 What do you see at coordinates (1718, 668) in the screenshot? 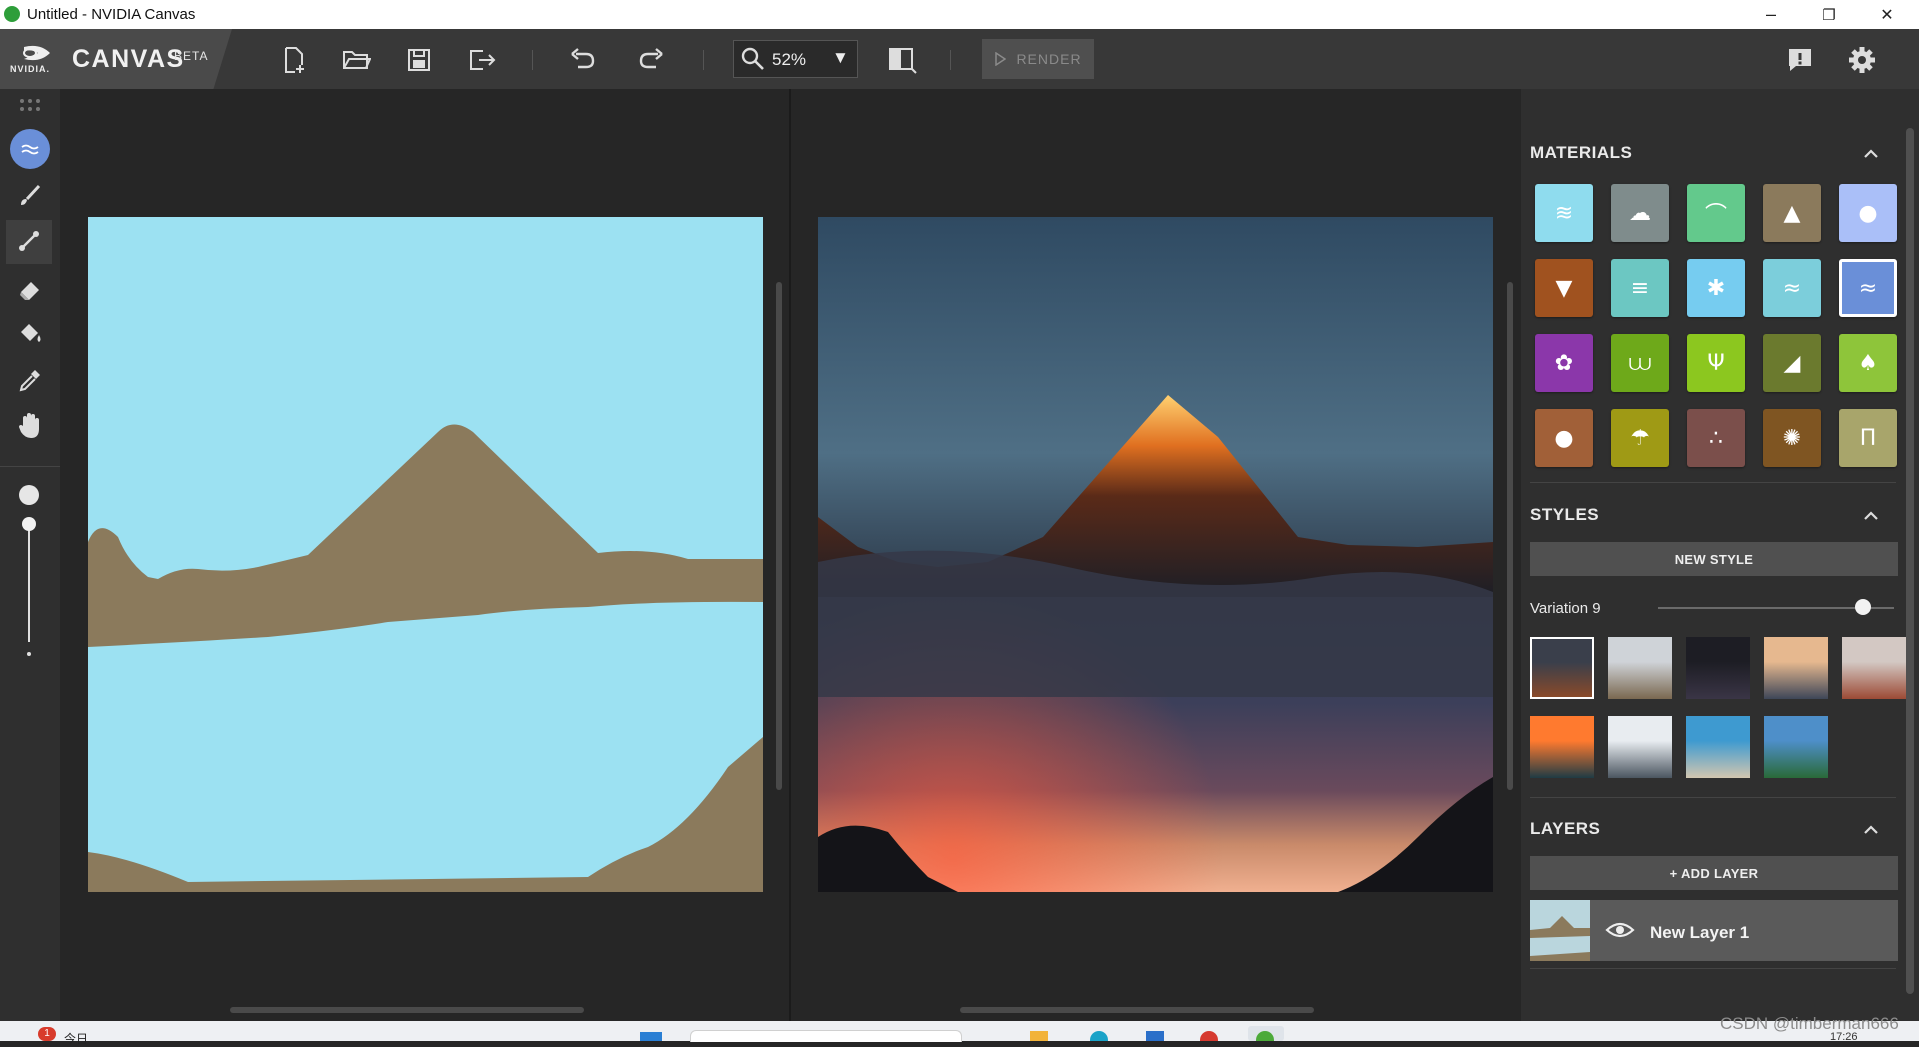
I see `style-thumb-dark-arch` at bounding box center [1718, 668].